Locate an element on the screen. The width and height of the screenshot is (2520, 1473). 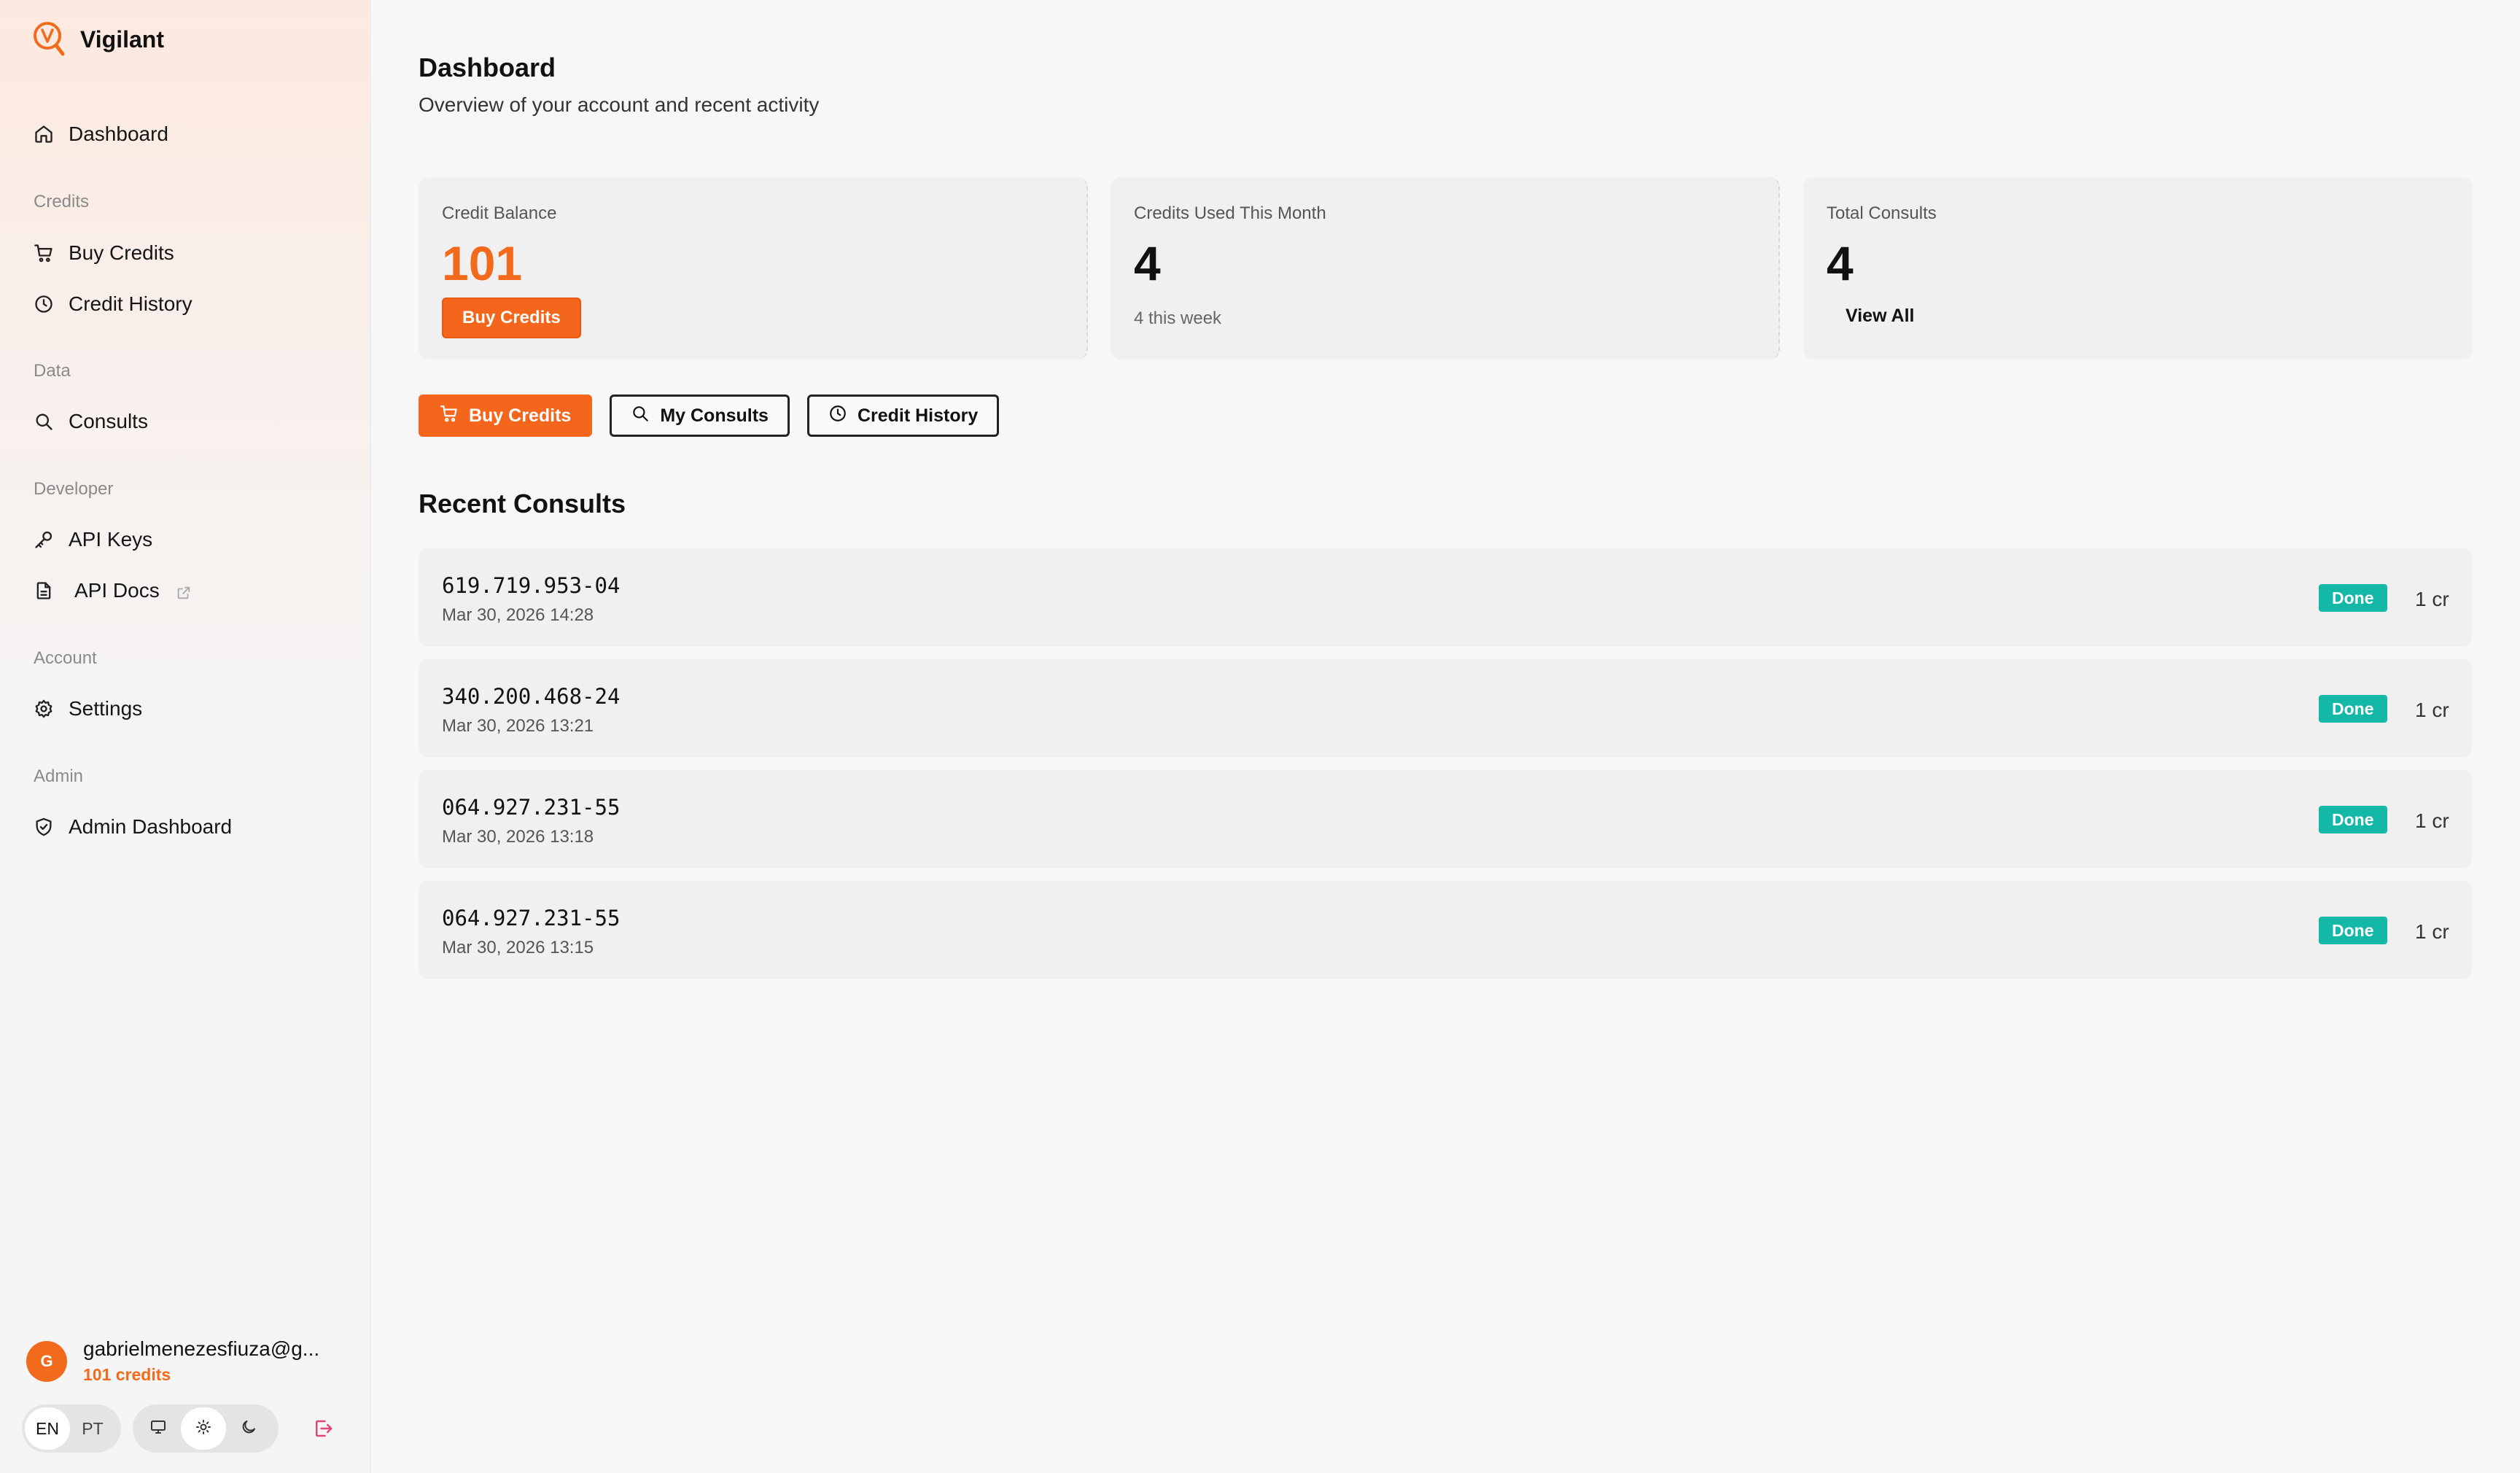
sidebar-item-label: API Docs is located at coordinates (117, 590).